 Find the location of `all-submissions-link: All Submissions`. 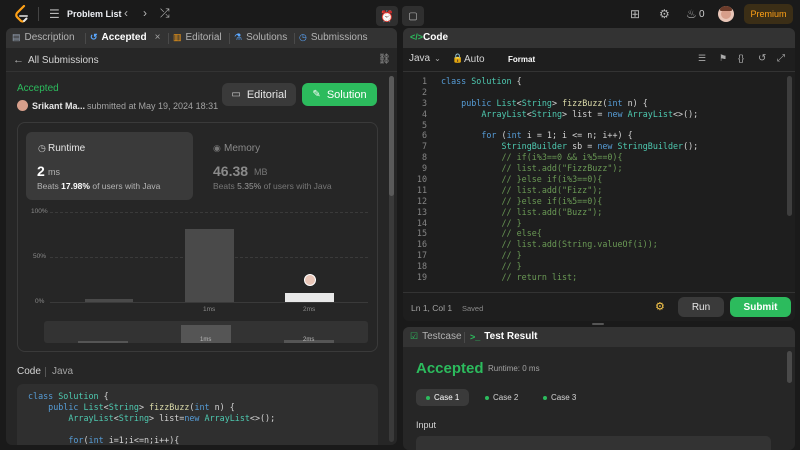

all-submissions-link: All Submissions is located at coordinates (63, 60).